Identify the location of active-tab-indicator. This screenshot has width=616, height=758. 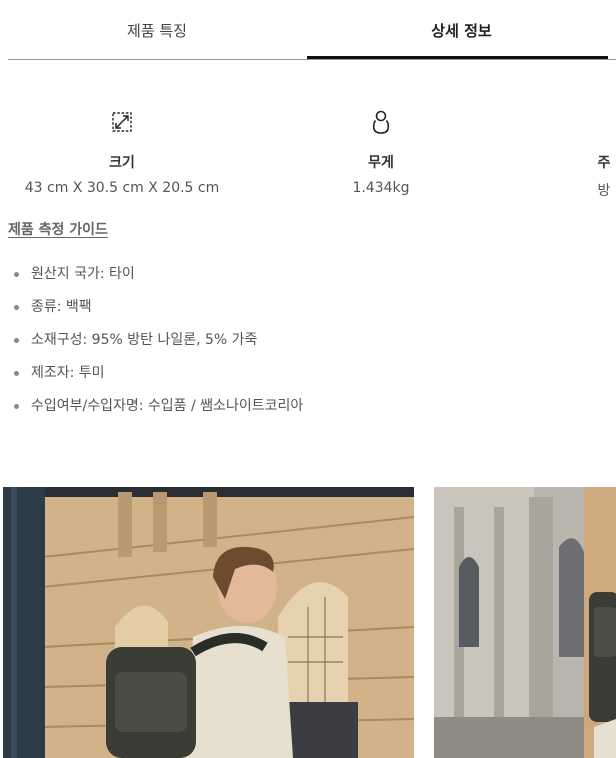
(457, 57).